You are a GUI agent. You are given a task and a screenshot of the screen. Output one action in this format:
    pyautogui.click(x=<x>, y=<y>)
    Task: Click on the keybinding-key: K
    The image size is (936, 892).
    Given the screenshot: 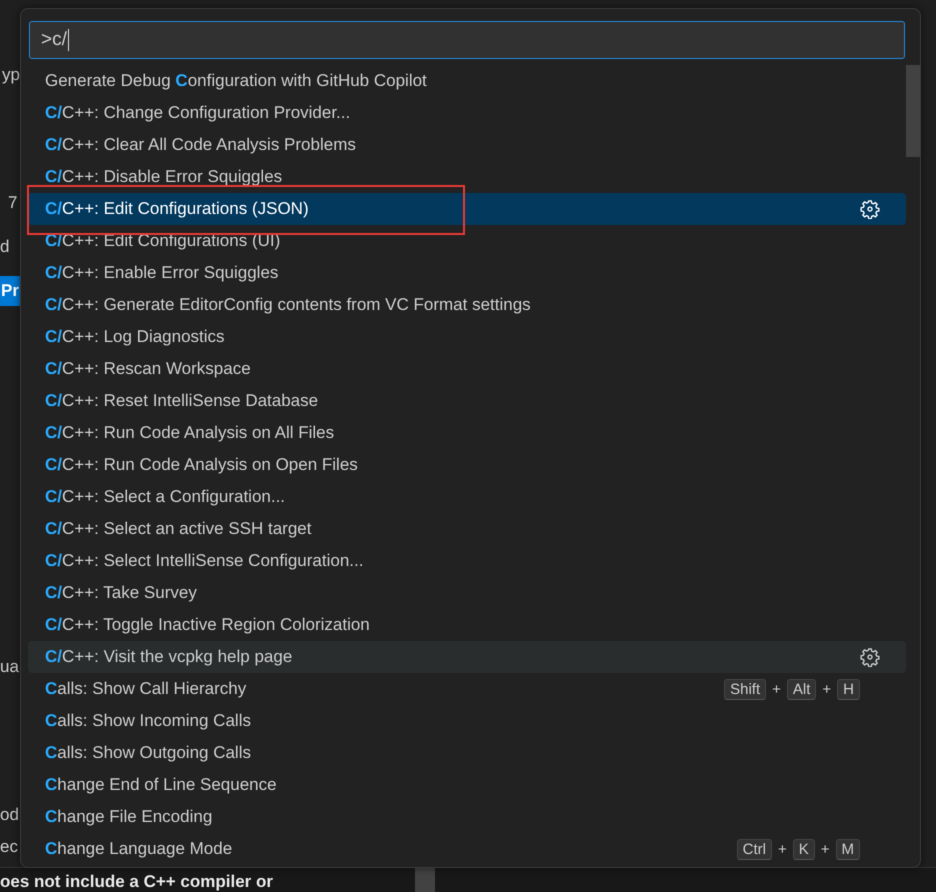 What is the action you would take?
    pyautogui.click(x=803, y=849)
    